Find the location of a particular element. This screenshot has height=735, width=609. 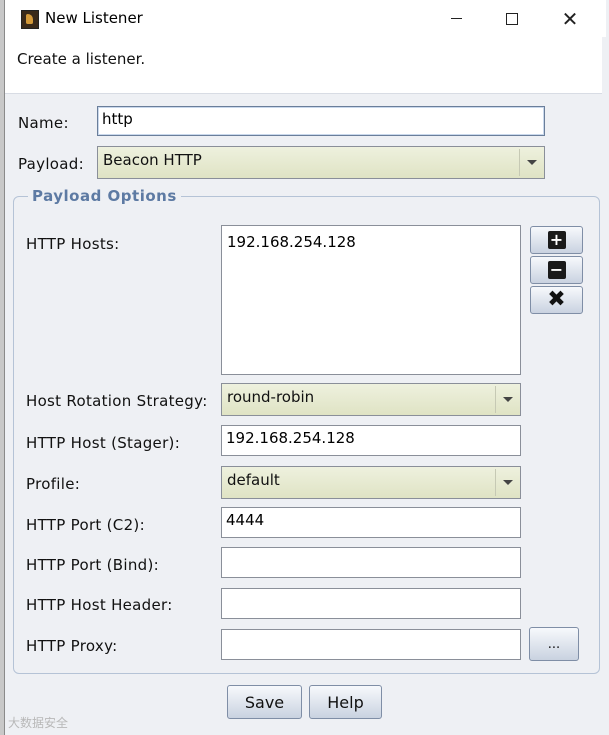

http-port-bind-label: HTTP Port (Bind): is located at coordinates (93, 565).